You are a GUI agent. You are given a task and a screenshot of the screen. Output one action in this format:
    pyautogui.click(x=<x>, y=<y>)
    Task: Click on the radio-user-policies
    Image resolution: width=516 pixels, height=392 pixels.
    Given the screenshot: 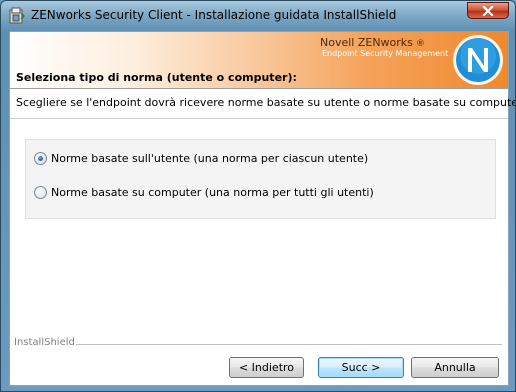 What is the action you would take?
    pyautogui.click(x=40, y=158)
    